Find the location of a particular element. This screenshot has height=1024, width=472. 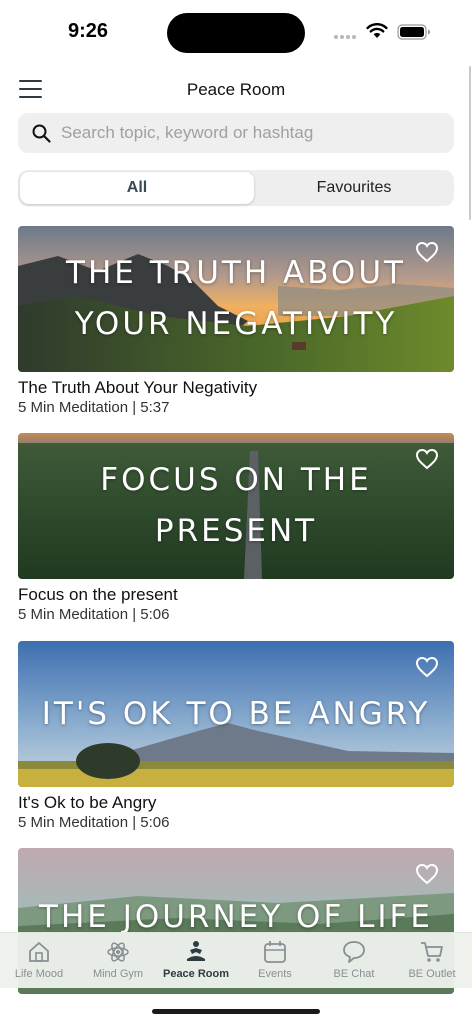

card-thumbnail: THE TRUTH ABOUT YOUR NEGATIVITY is located at coordinates (236, 299).